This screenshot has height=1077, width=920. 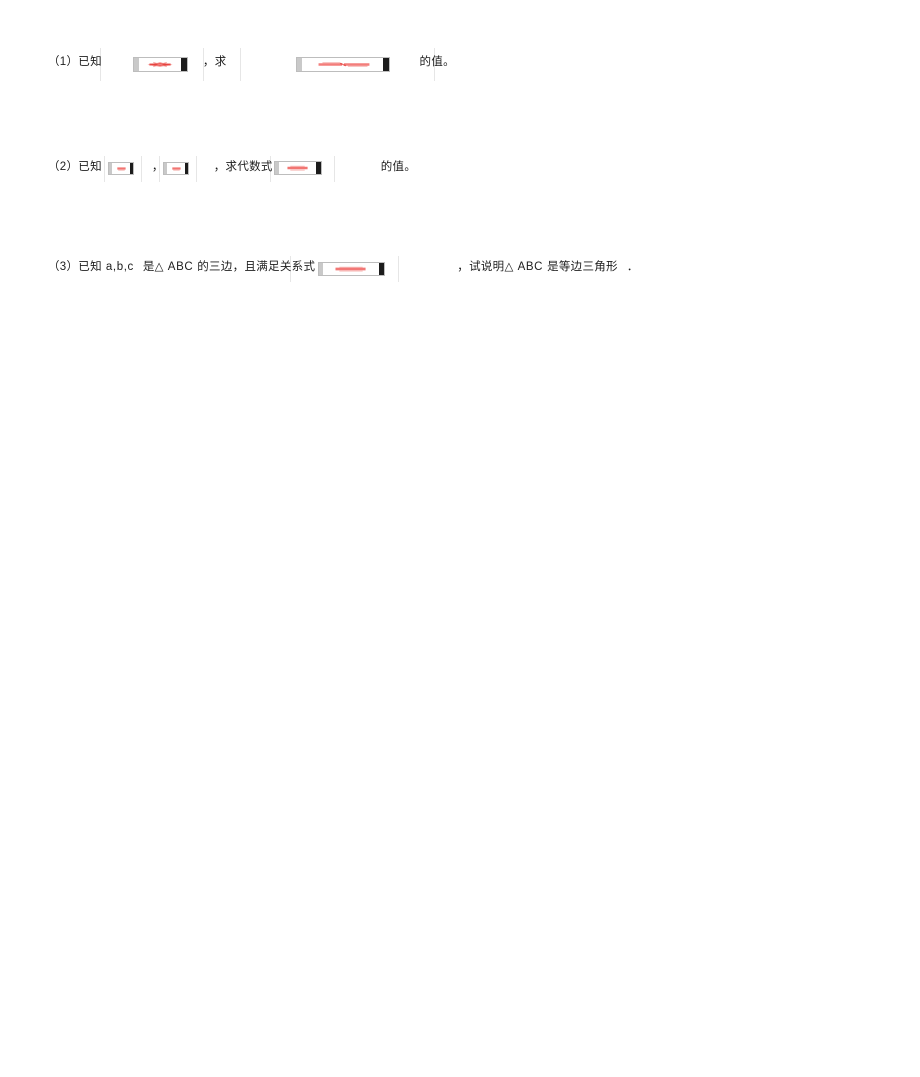 What do you see at coordinates (90, 62) in the screenshot?
I see `problem-known-label-1: 已知` at bounding box center [90, 62].